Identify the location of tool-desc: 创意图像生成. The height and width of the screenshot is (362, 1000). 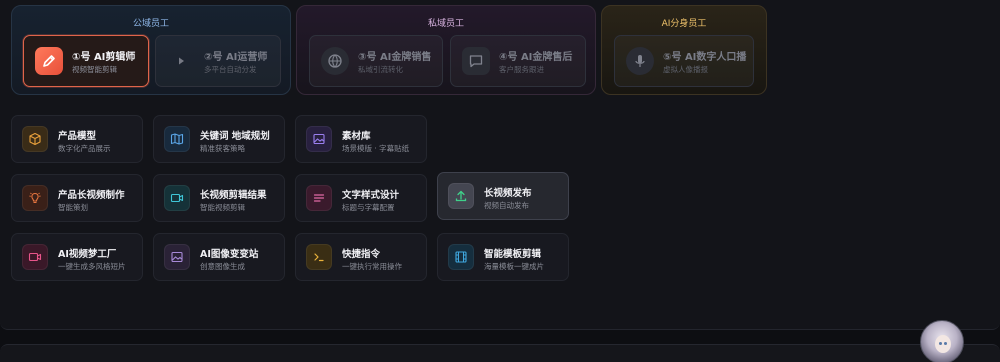
(222, 266).